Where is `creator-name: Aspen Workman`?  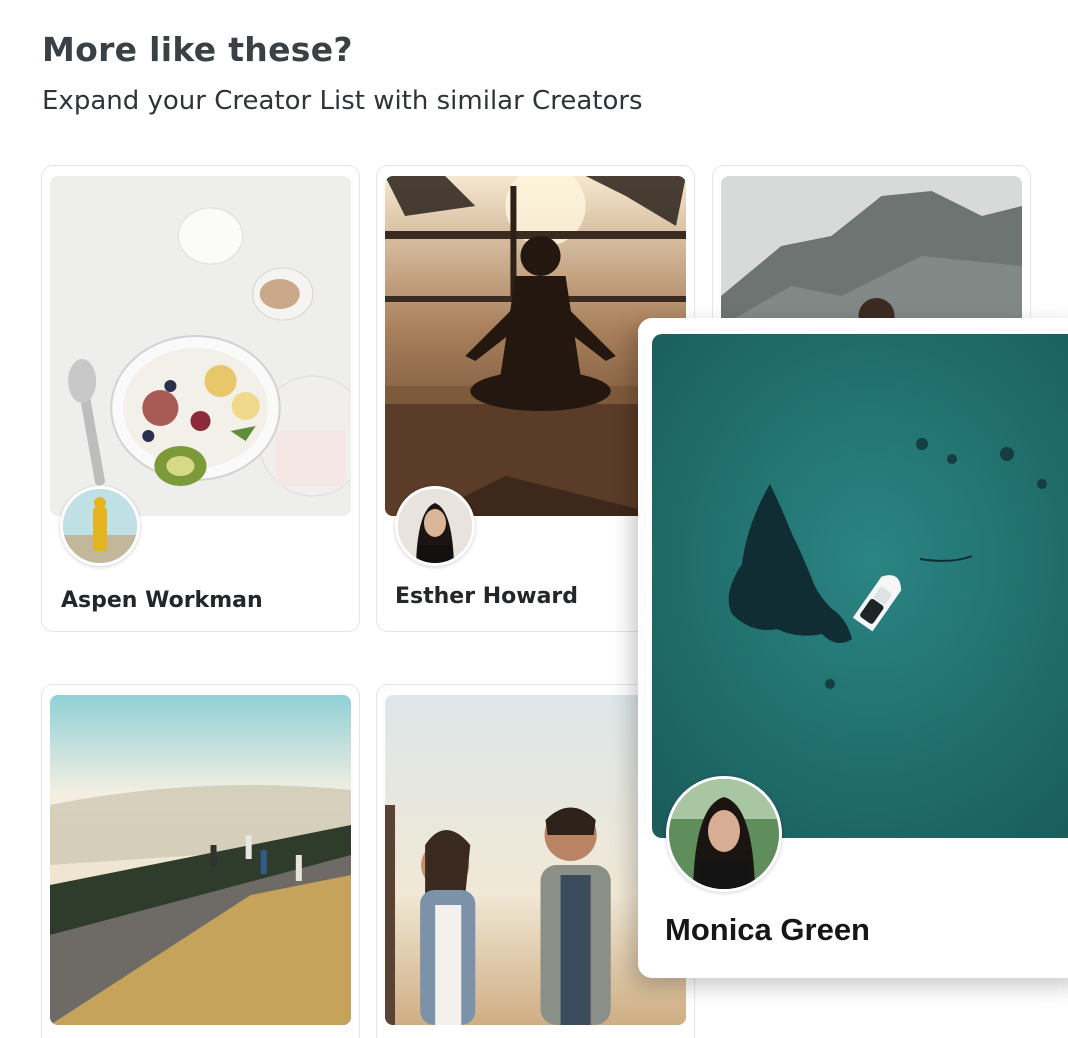 creator-name: Aspen Workman is located at coordinates (162, 600).